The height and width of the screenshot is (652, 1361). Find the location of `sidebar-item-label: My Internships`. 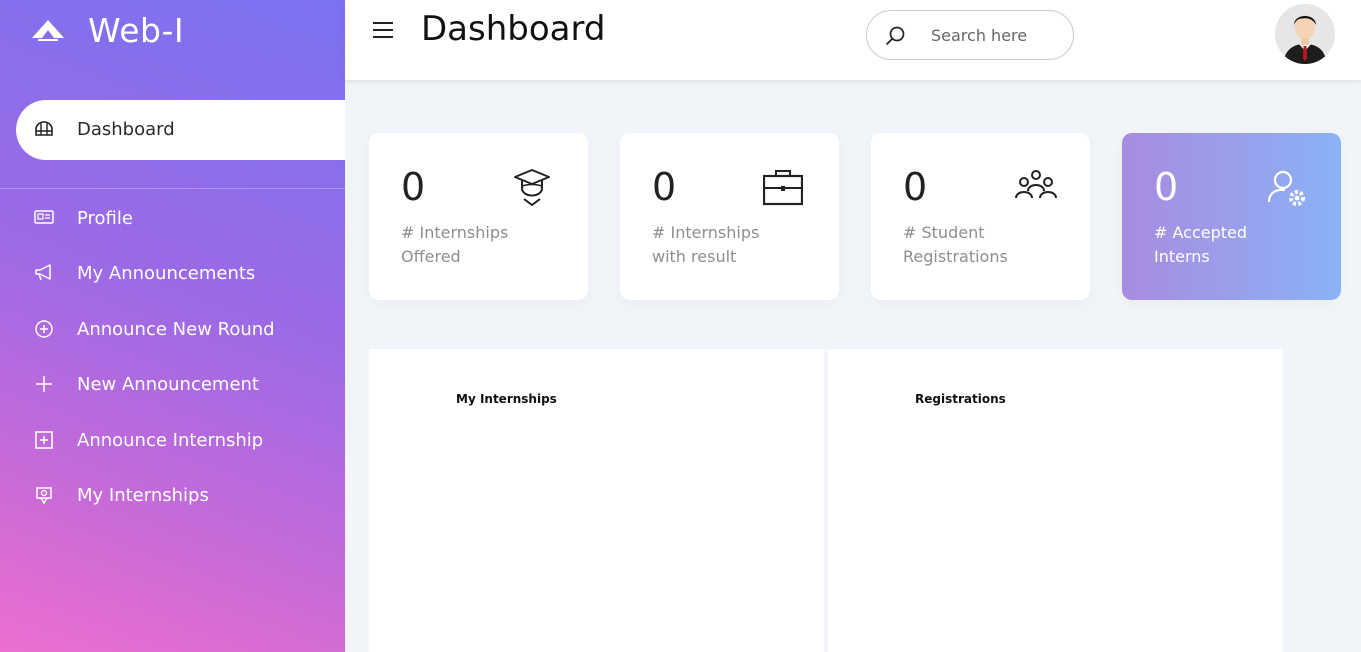

sidebar-item-label: My Internships is located at coordinates (143, 495).